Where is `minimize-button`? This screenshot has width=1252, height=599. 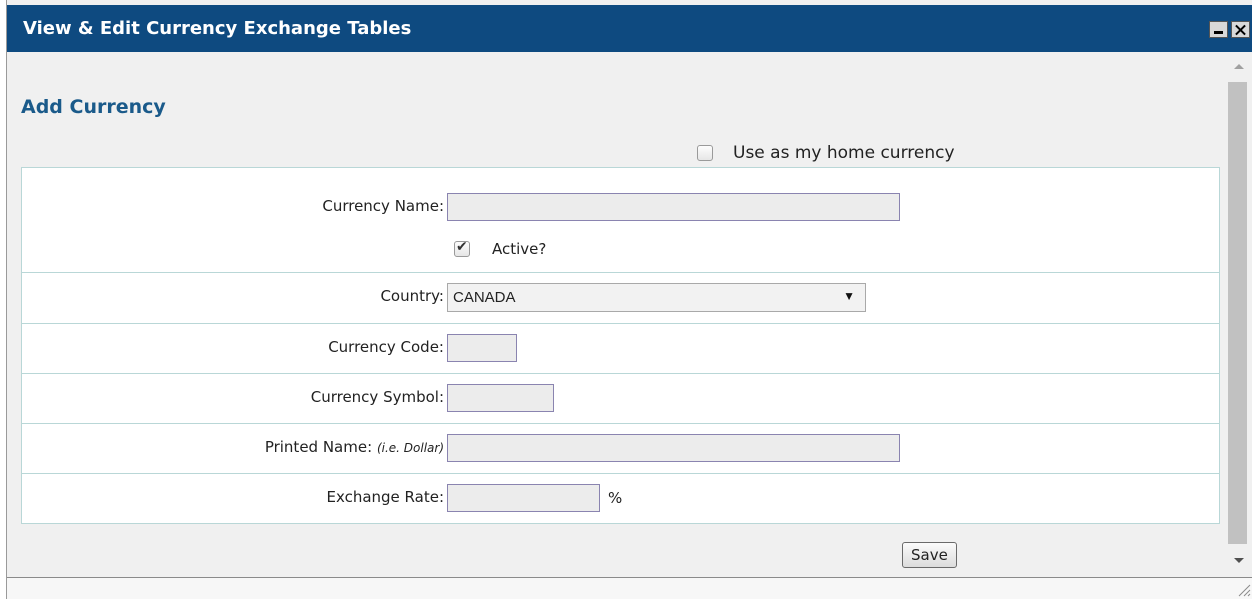
minimize-button is located at coordinates (1218, 29).